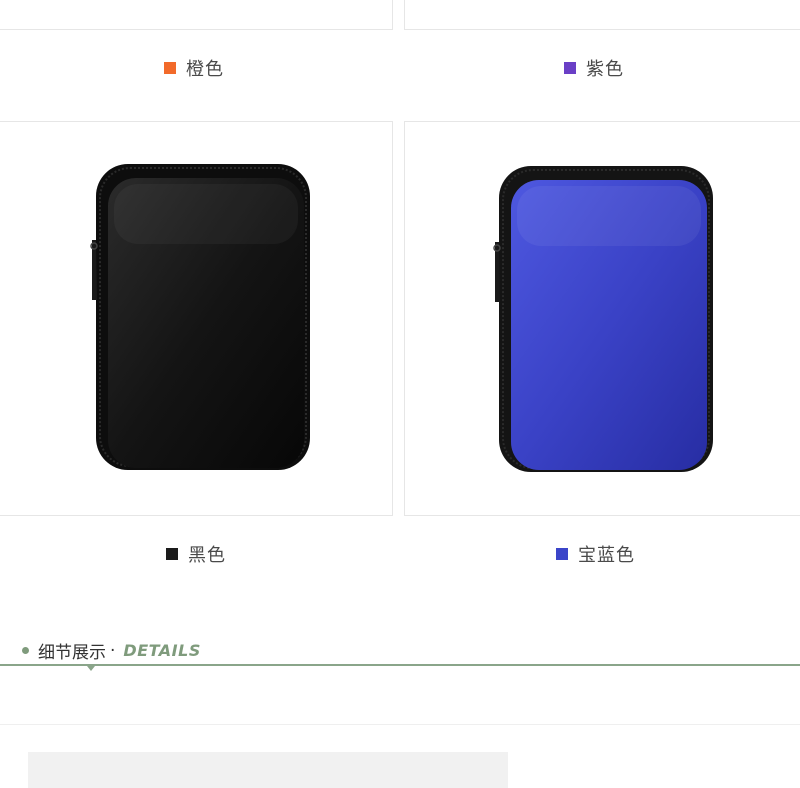 Image resolution: width=800 pixels, height=788 pixels. I want to click on divider-notch-icon, so click(91, 668).